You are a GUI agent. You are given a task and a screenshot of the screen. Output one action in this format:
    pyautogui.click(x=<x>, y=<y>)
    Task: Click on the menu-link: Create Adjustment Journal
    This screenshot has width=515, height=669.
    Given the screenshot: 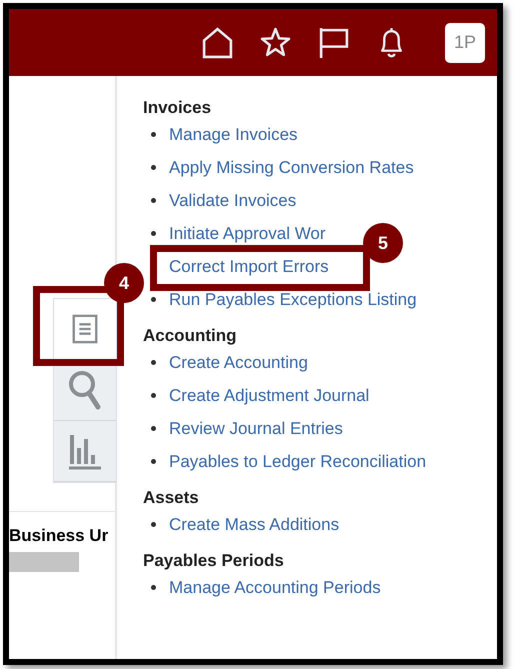 What is the action you would take?
    pyautogui.click(x=269, y=396)
    